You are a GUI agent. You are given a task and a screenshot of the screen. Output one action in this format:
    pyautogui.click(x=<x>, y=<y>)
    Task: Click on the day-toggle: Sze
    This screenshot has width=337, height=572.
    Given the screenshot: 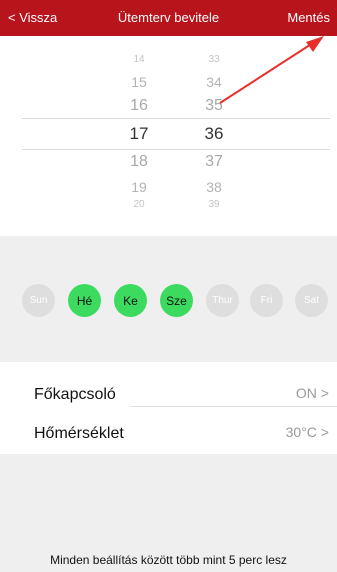 What is the action you would take?
    pyautogui.click(x=176, y=300)
    